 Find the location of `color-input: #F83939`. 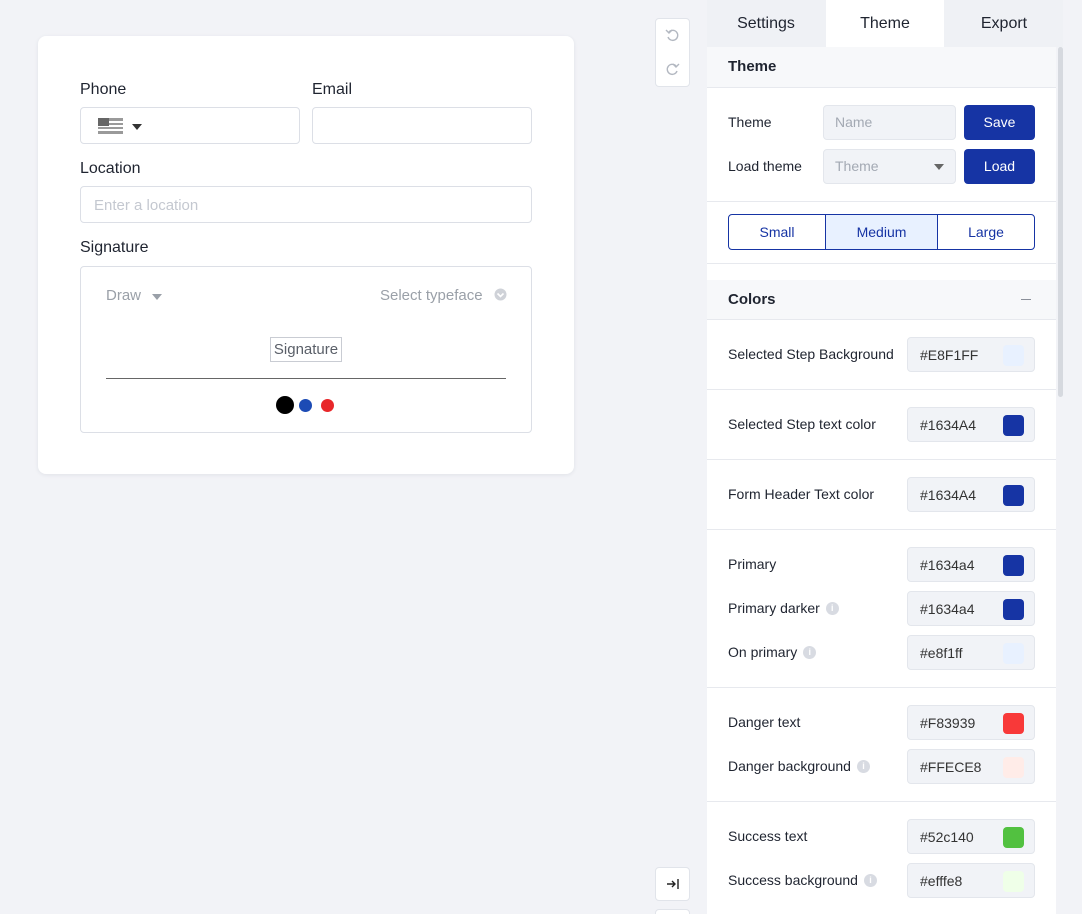

color-input: #F83939 is located at coordinates (971, 722).